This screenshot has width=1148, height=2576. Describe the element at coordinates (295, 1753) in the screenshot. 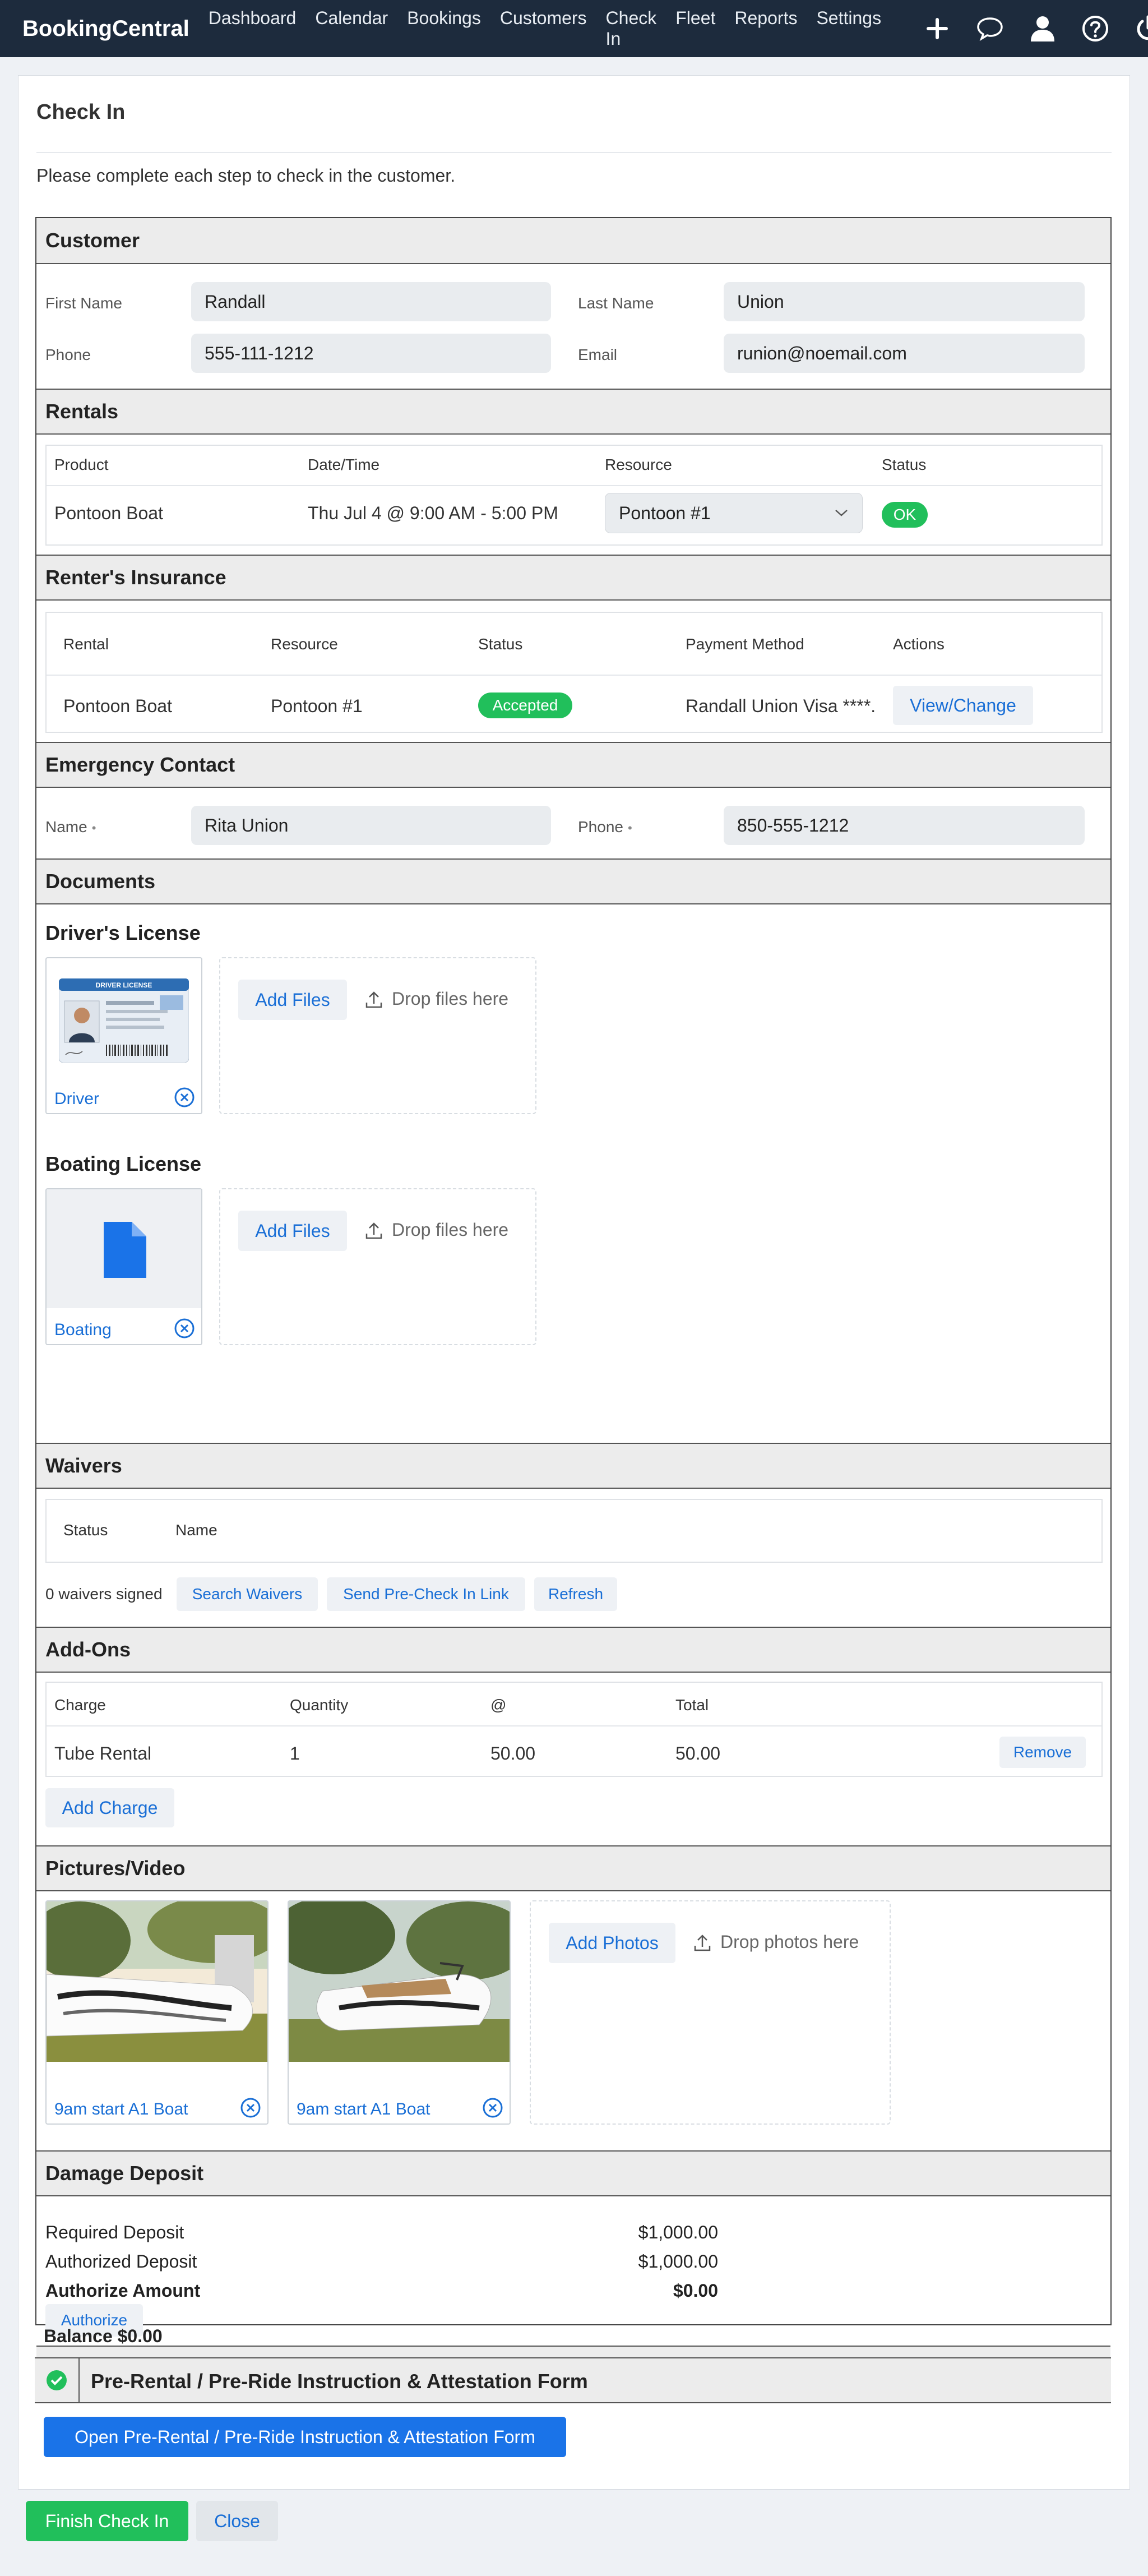

I see `addon-quantity: 1` at that location.